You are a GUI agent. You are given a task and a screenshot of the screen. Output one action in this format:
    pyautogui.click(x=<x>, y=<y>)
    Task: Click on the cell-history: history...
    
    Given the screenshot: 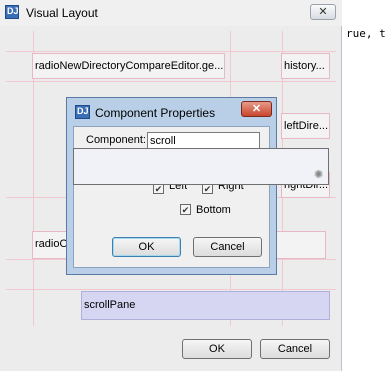 What is the action you would take?
    pyautogui.click(x=305, y=66)
    